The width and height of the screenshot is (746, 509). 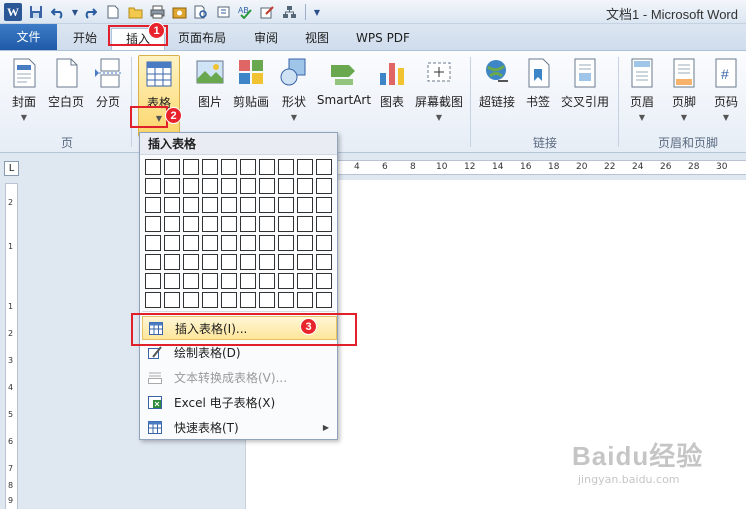 What do you see at coordinates (223, 12) in the screenshot?
I see `attach-icon` at bounding box center [223, 12].